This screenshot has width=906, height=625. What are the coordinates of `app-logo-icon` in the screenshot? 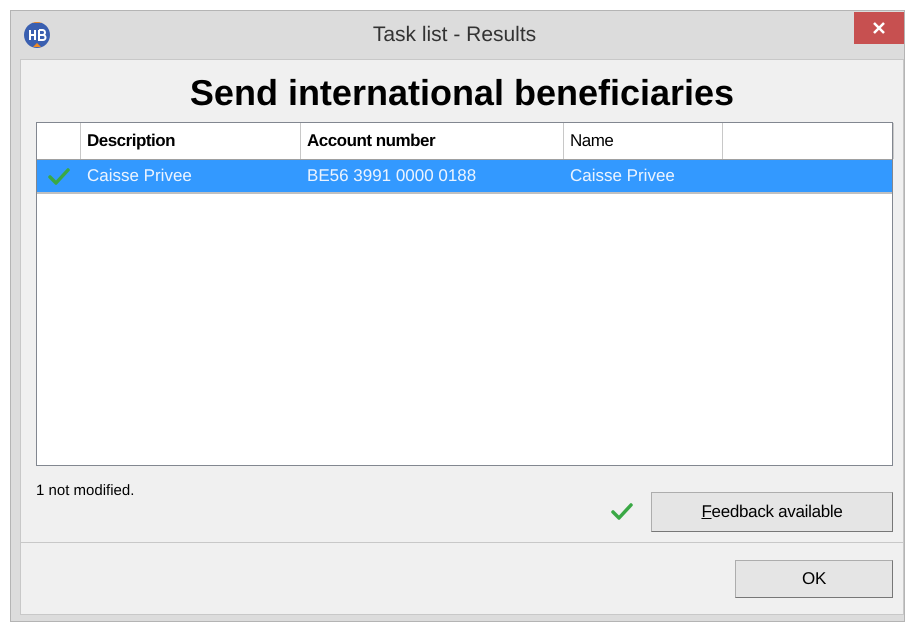 It's located at (37, 35).